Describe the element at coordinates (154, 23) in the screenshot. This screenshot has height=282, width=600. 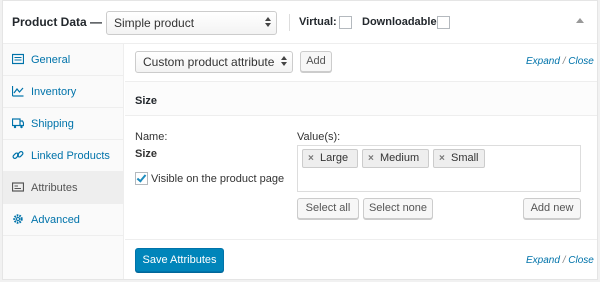
I see `product-type-value: Simple product` at that location.